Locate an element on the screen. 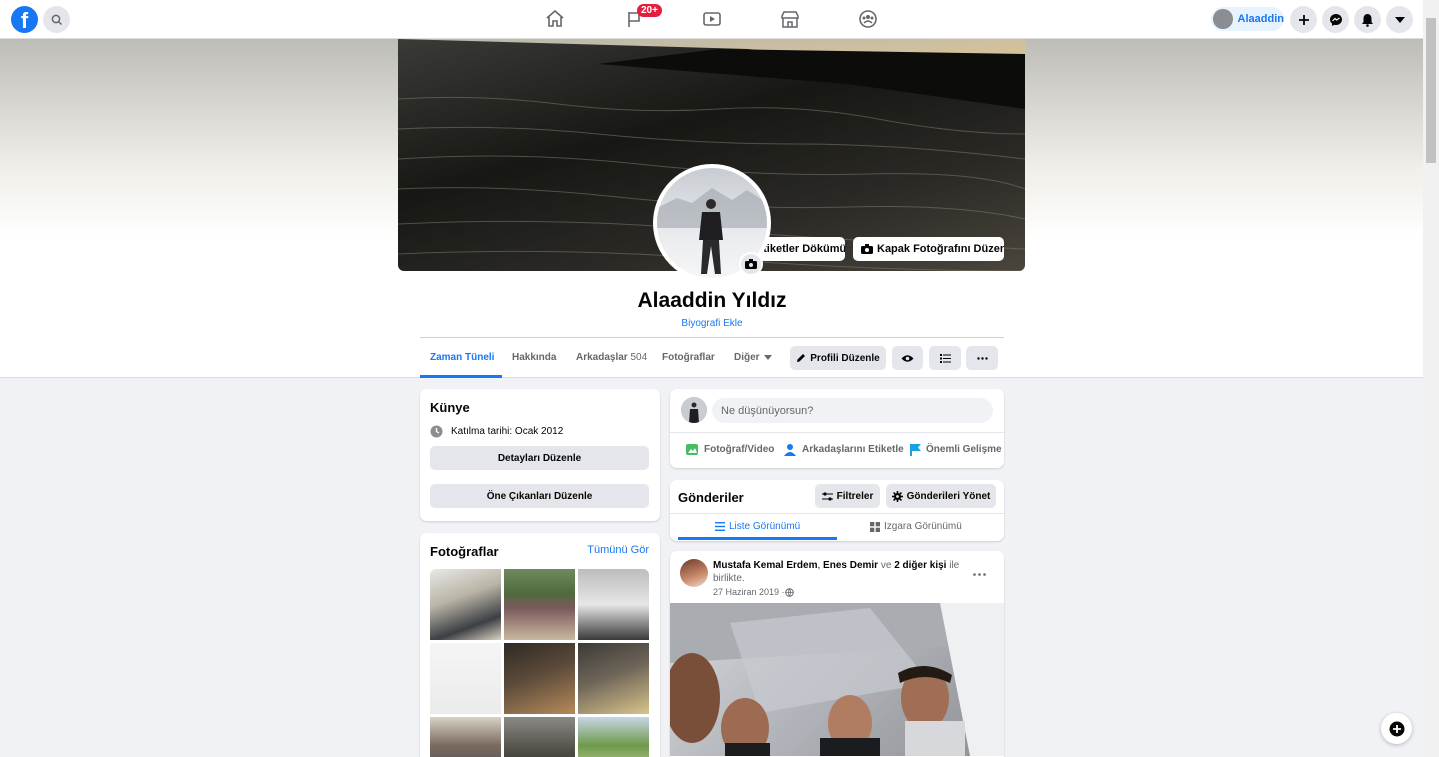 This screenshot has width=1439, height=757. edit-details-button: Detayları Düzenle is located at coordinates (539, 458).